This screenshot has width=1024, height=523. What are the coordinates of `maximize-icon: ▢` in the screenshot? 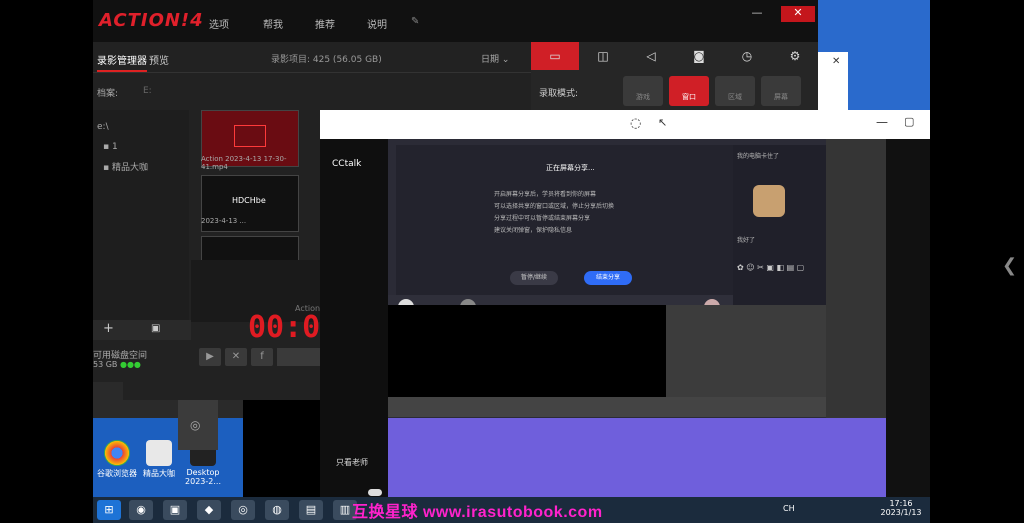 It's located at (909, 121).